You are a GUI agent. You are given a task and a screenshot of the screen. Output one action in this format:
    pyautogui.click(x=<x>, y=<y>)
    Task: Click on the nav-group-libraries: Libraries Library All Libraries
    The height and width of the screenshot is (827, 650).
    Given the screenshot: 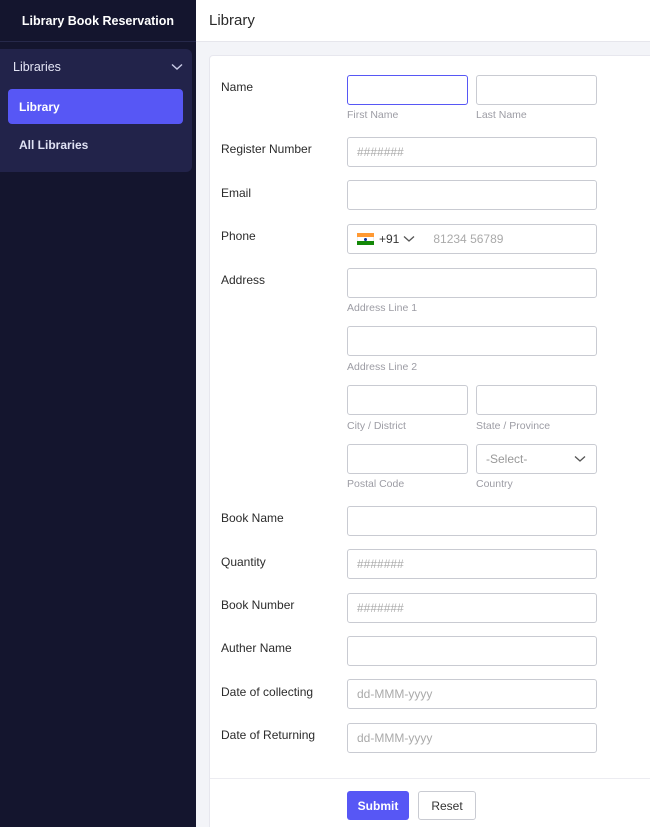 What is the action you would take?
    pyautogui.click(x=96, y=110)
    